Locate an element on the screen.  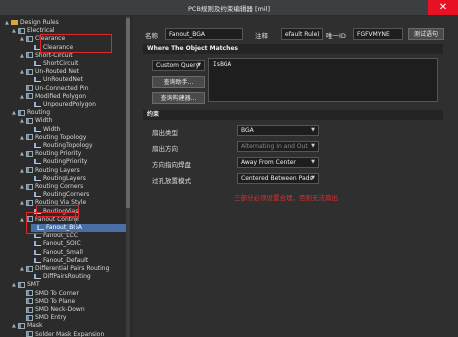
via-placement-label: 过孔放置模式 is located at coordinates (171, 181).